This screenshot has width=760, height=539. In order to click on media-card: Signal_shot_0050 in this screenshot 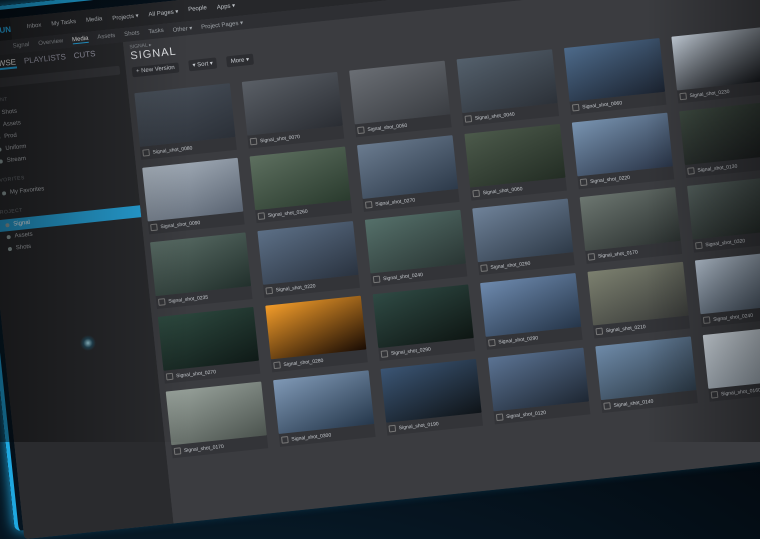, I will do `click(400, 99)`.